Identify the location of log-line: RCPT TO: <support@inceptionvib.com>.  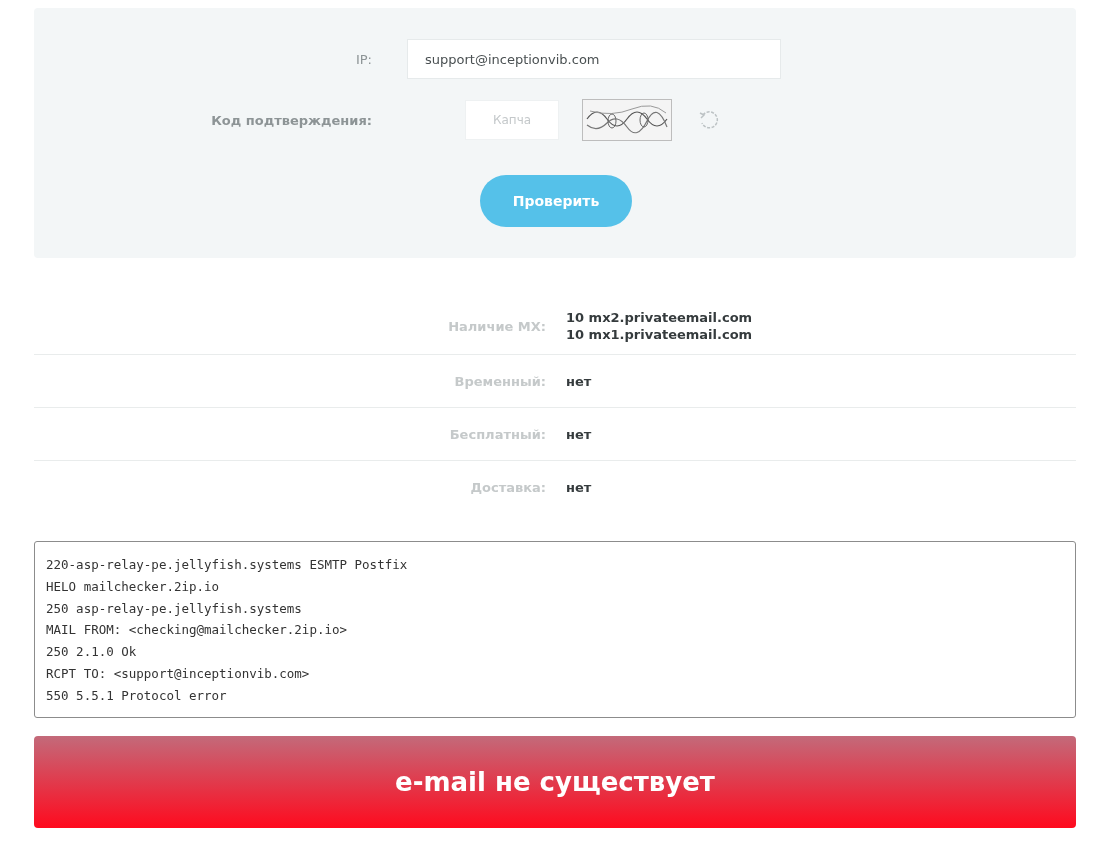
(178, 674).